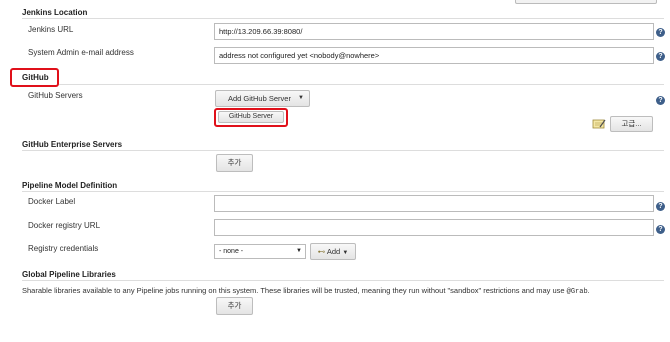 The width and height of the screenshot is (670, 342). I want to click on edit-notepad-icon, so click(599, 123).